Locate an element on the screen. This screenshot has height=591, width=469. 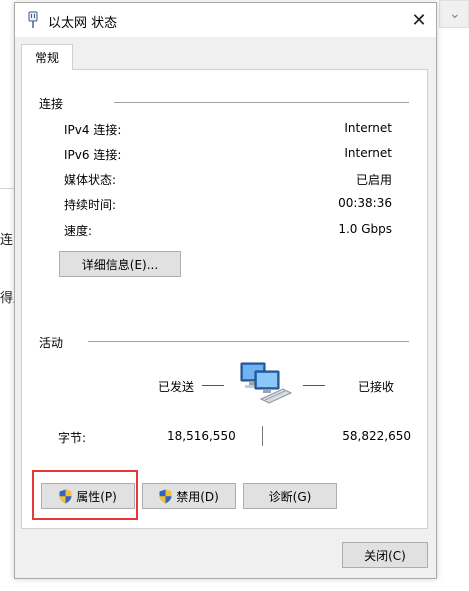
ipv6-label: IPv6 连接: is located at coordinates (93, 155).